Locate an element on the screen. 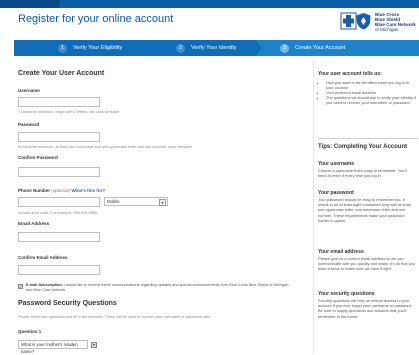  sidebar-divider is located at coordinates (368, 138).